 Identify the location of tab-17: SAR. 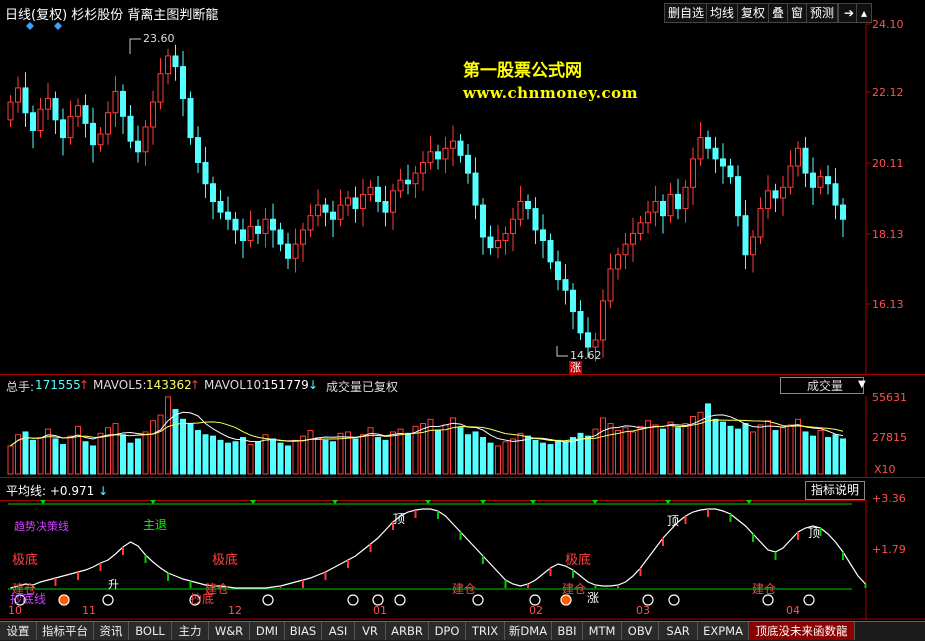
(678, 631).